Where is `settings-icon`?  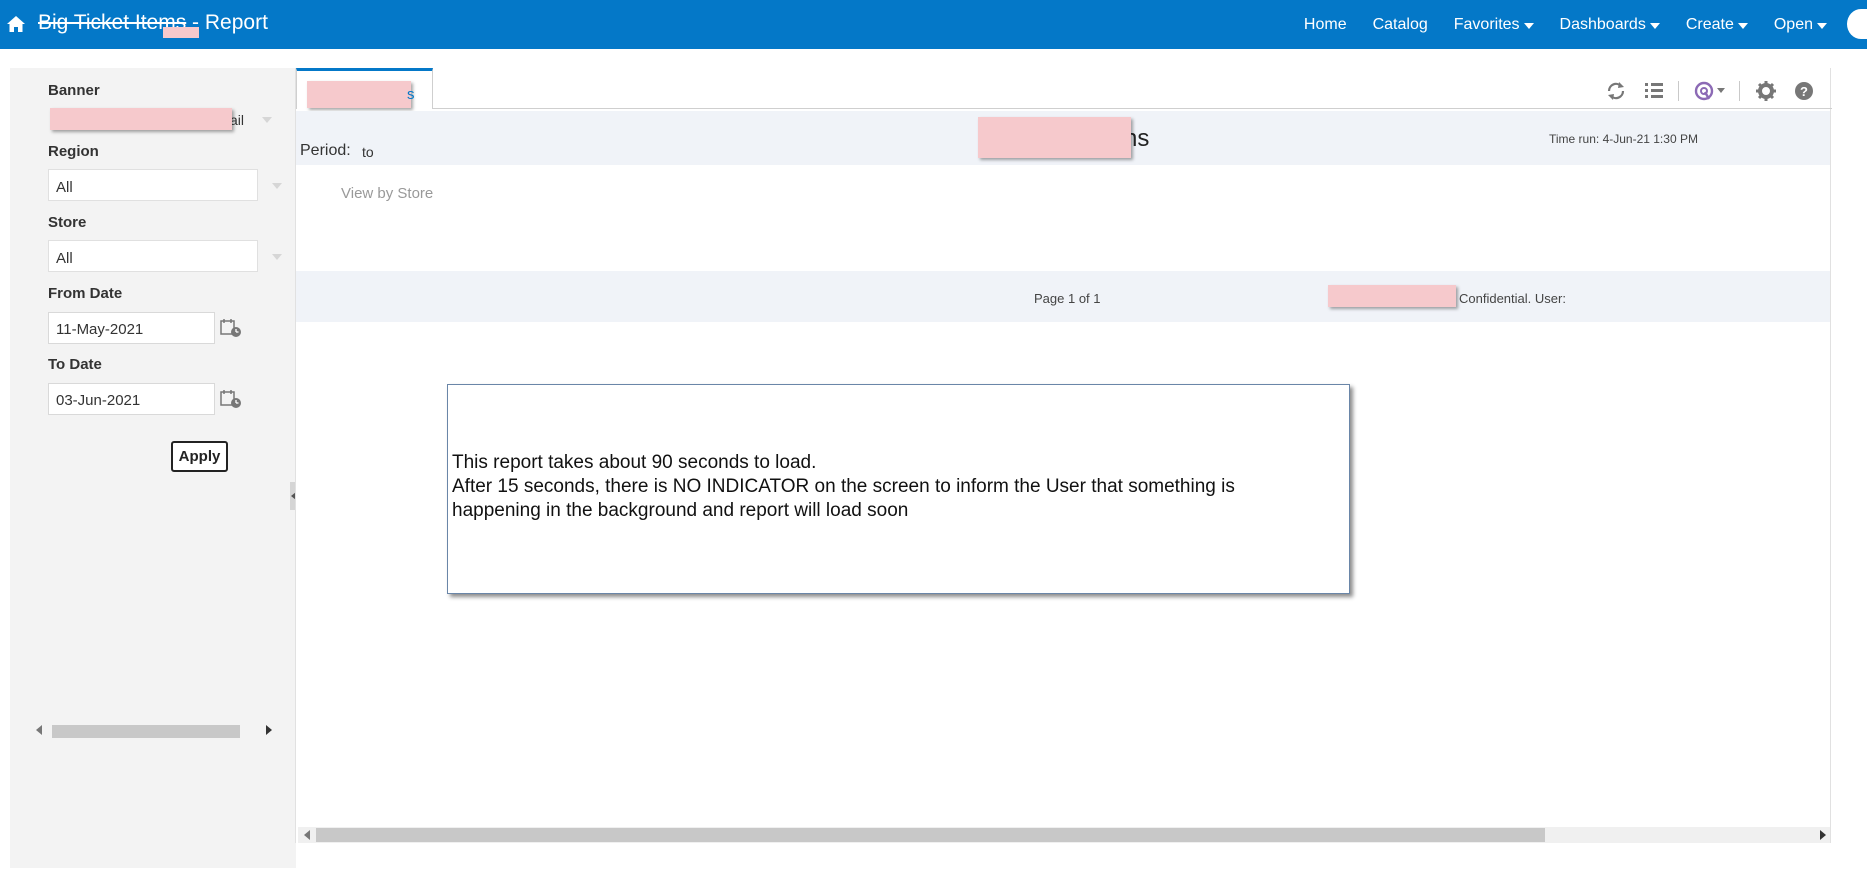
settings-icon is located at coordinates (1766, 91).